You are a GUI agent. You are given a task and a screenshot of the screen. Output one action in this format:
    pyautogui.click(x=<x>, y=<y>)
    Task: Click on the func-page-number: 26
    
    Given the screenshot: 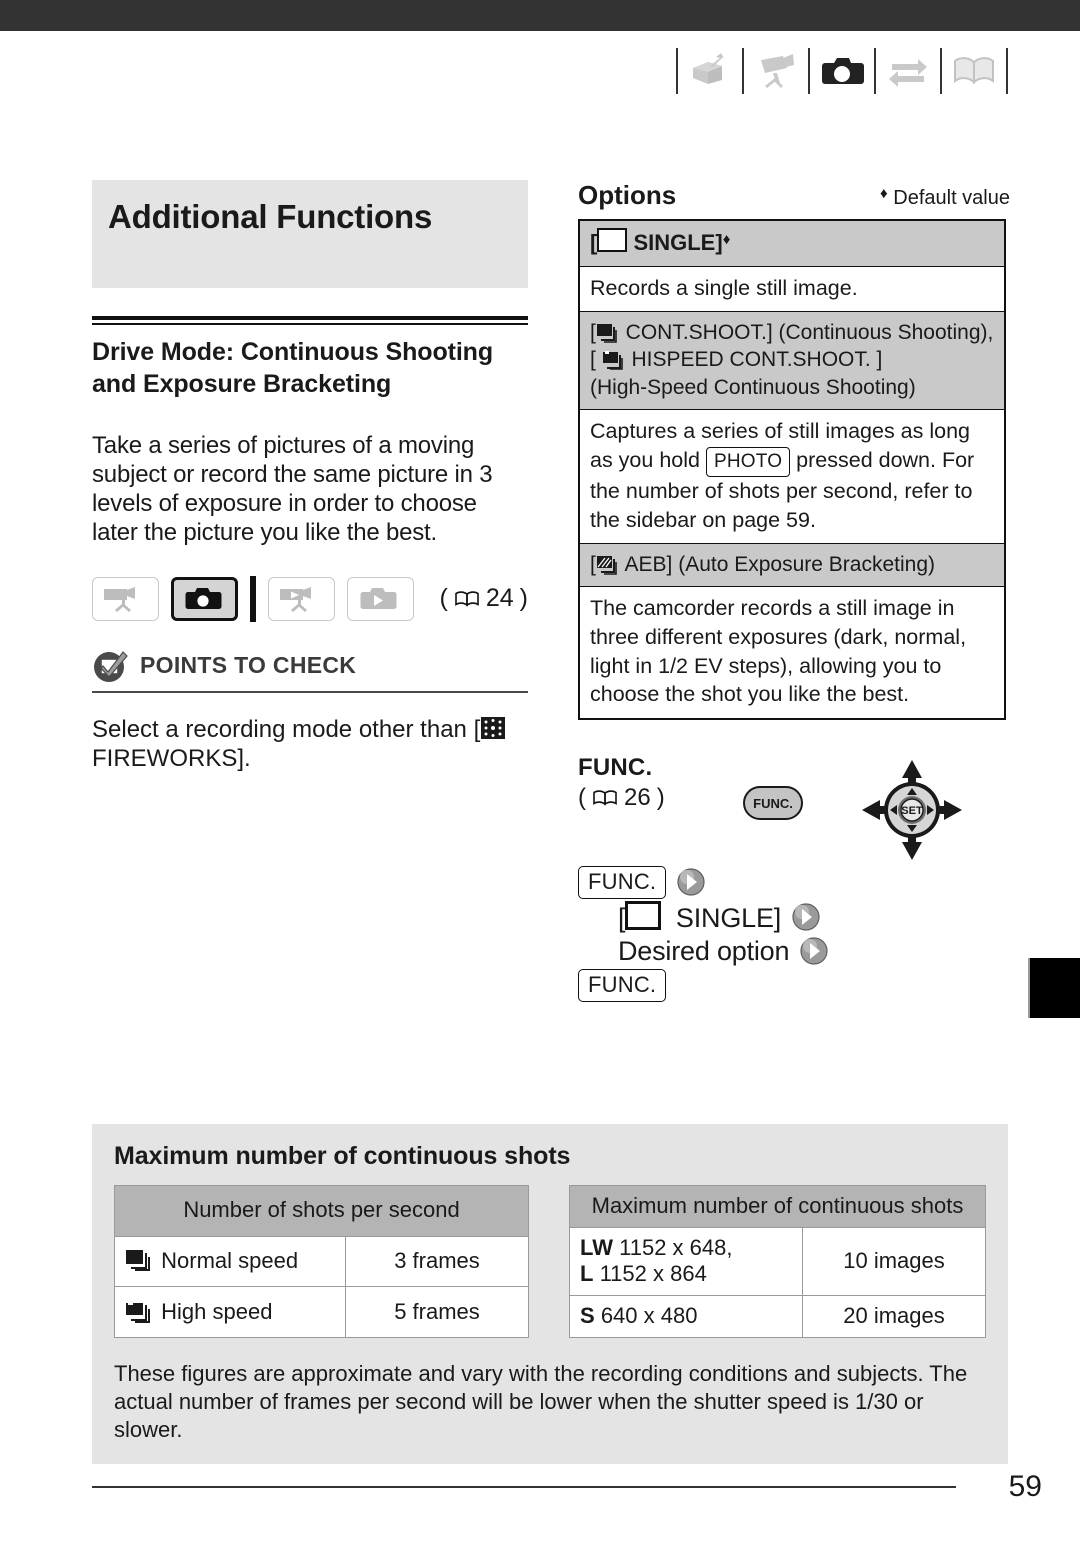 What is the action you would take?
    pyautogui.click(x=637, y=797)
    